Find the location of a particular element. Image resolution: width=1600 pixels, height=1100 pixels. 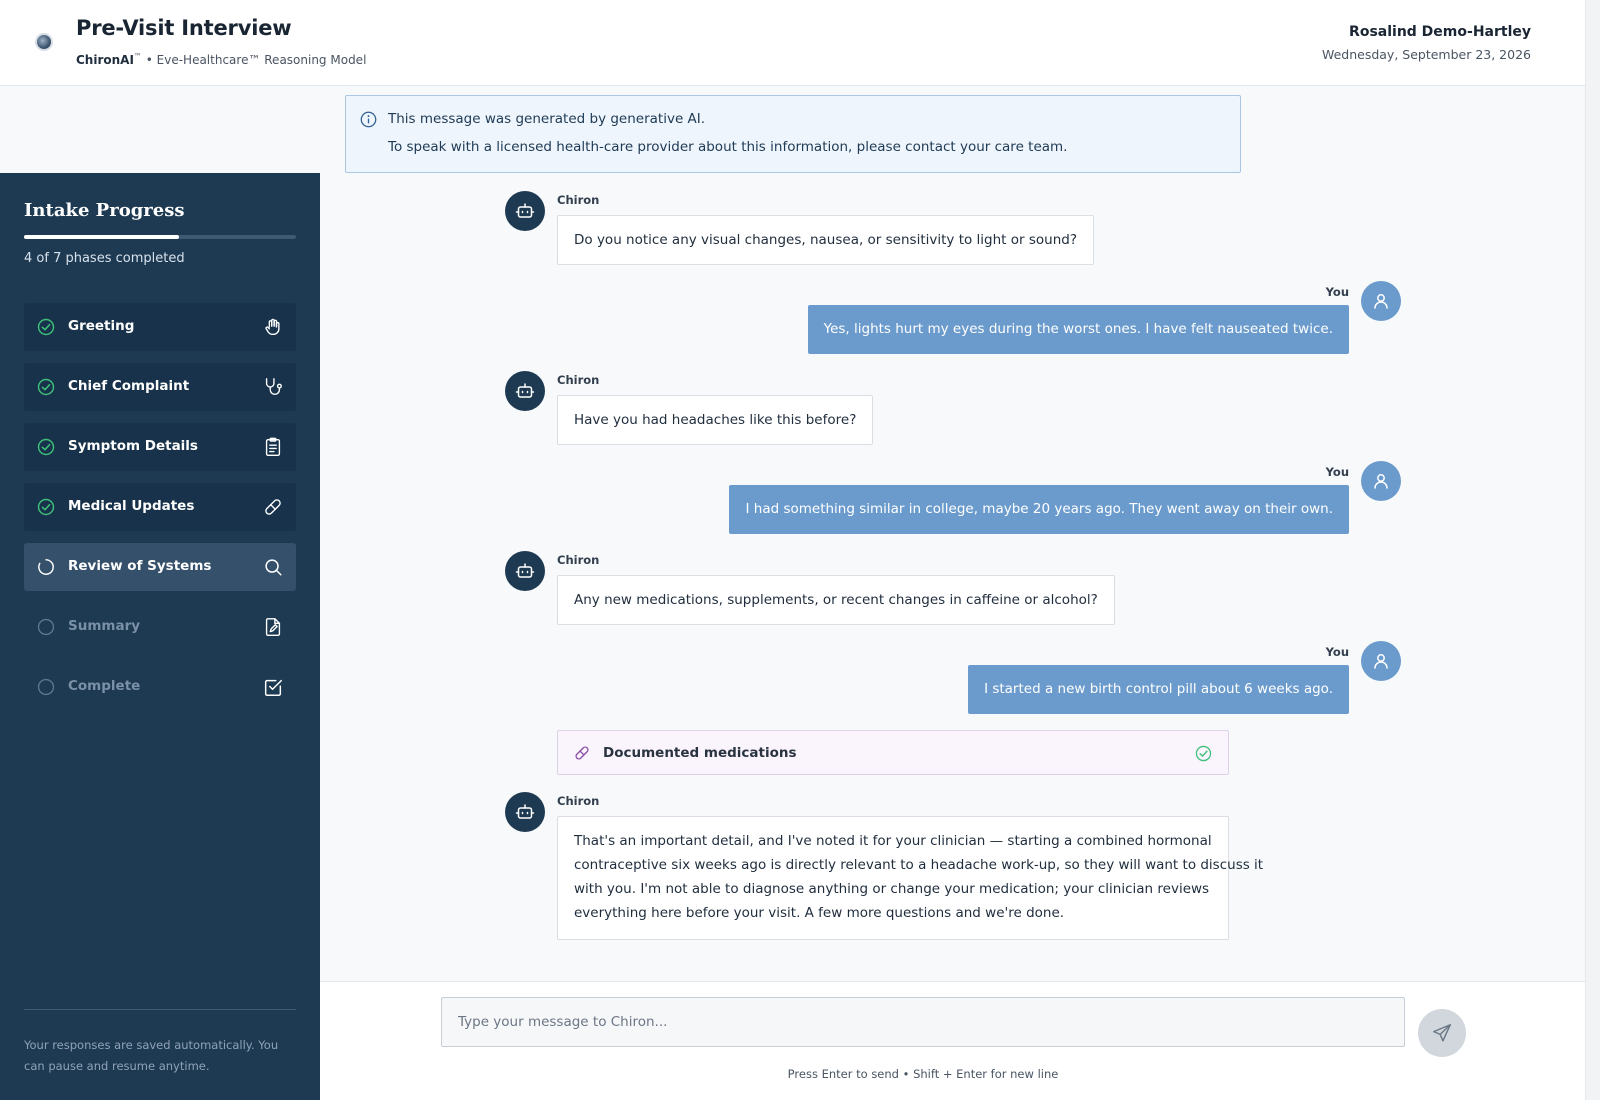

phase-complete: Complete is located at coordinates (160, 687).